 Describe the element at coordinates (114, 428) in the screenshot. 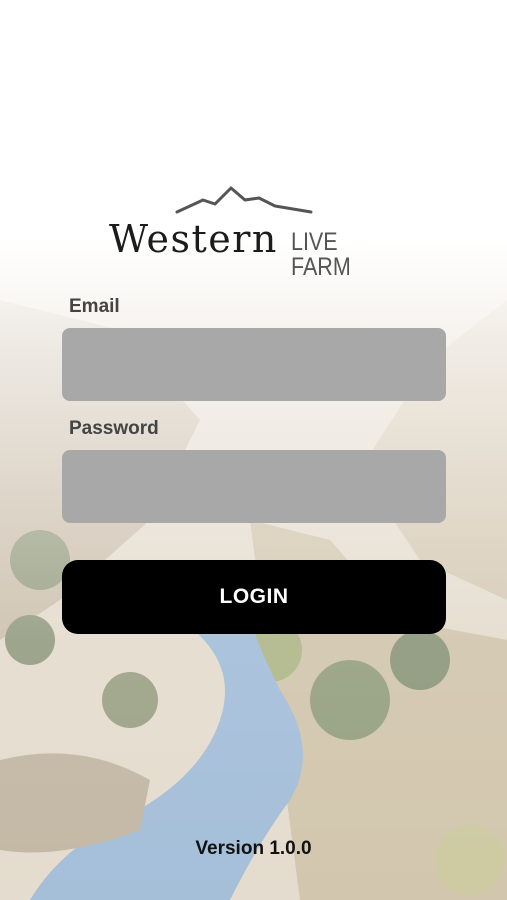

I see `password-label: Password` at that location.